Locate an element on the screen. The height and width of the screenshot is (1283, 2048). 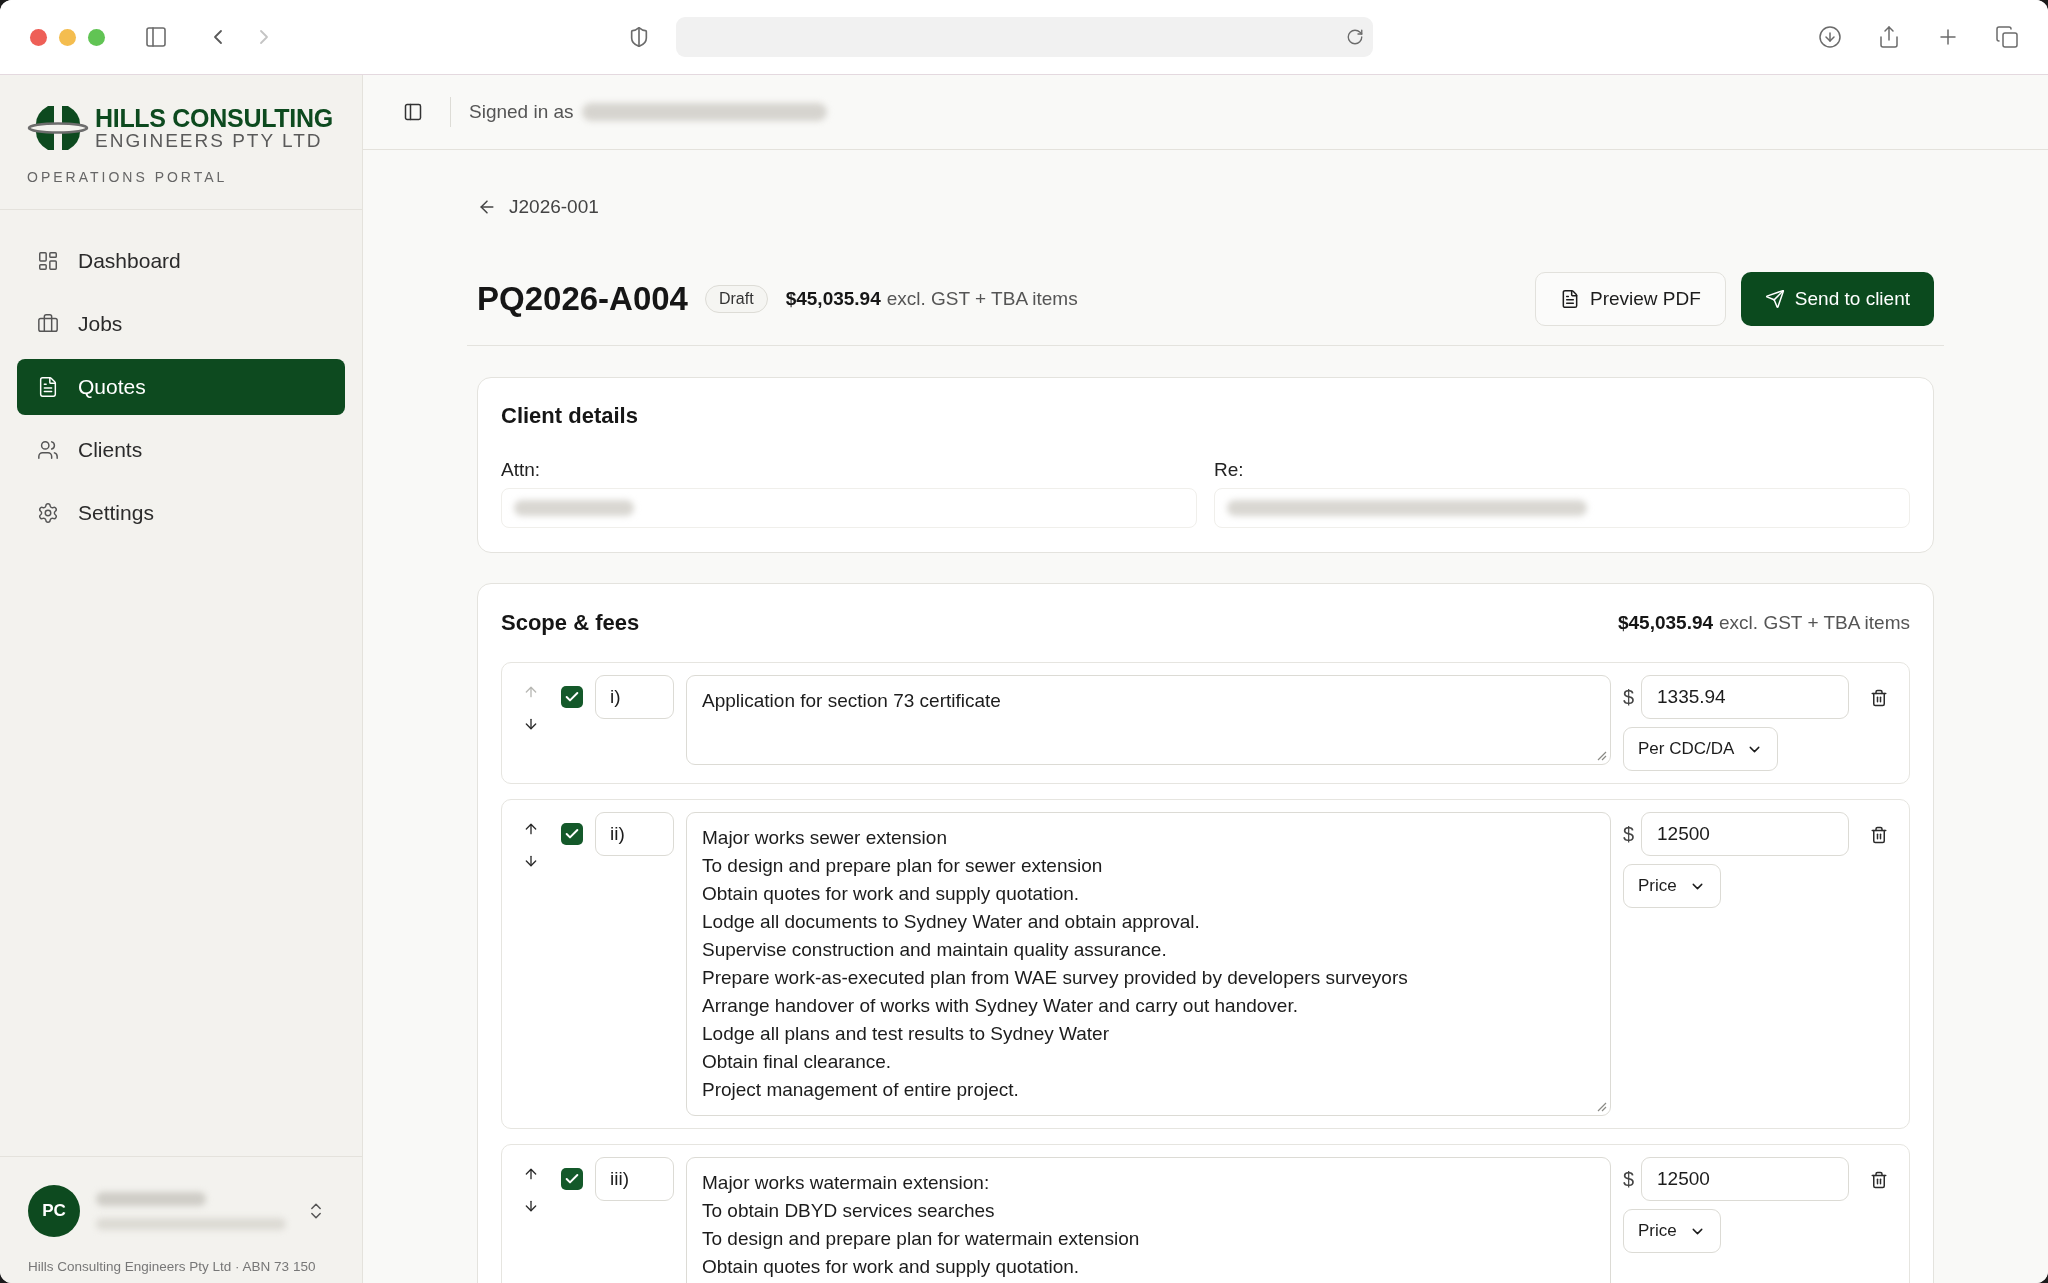
status-badge: Draft is located at coordinates (736, 299).